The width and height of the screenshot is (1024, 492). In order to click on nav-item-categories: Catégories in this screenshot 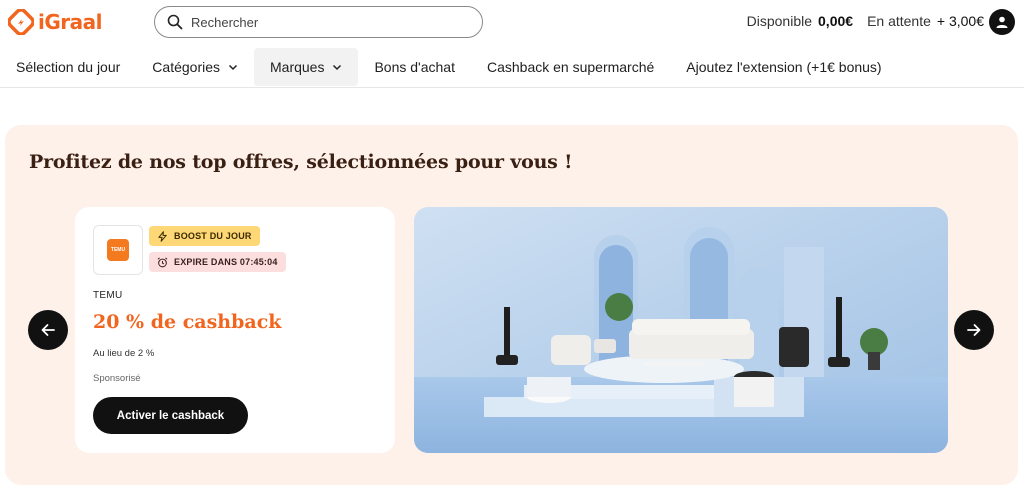, I will do `click(195, 67)`.